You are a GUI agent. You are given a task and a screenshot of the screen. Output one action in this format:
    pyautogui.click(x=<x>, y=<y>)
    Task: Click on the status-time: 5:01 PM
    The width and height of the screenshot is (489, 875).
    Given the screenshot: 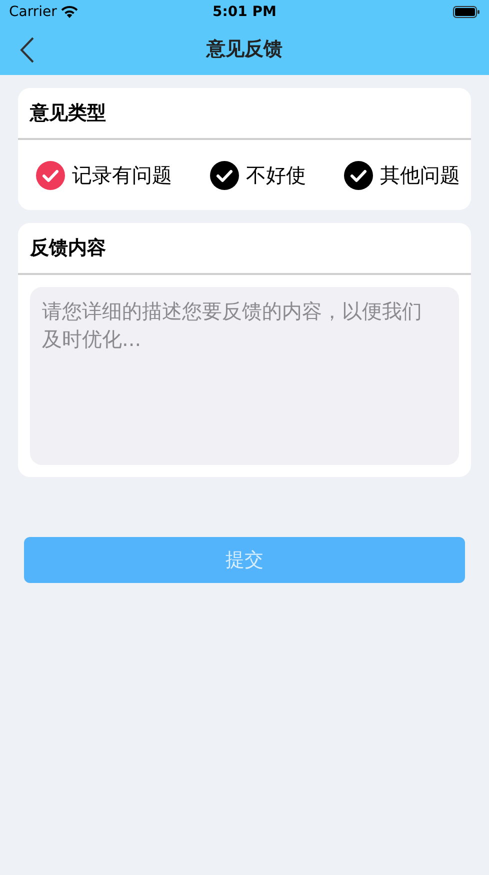 What is the action you would take?
    pyautogui.click(x=244, y=12)
    